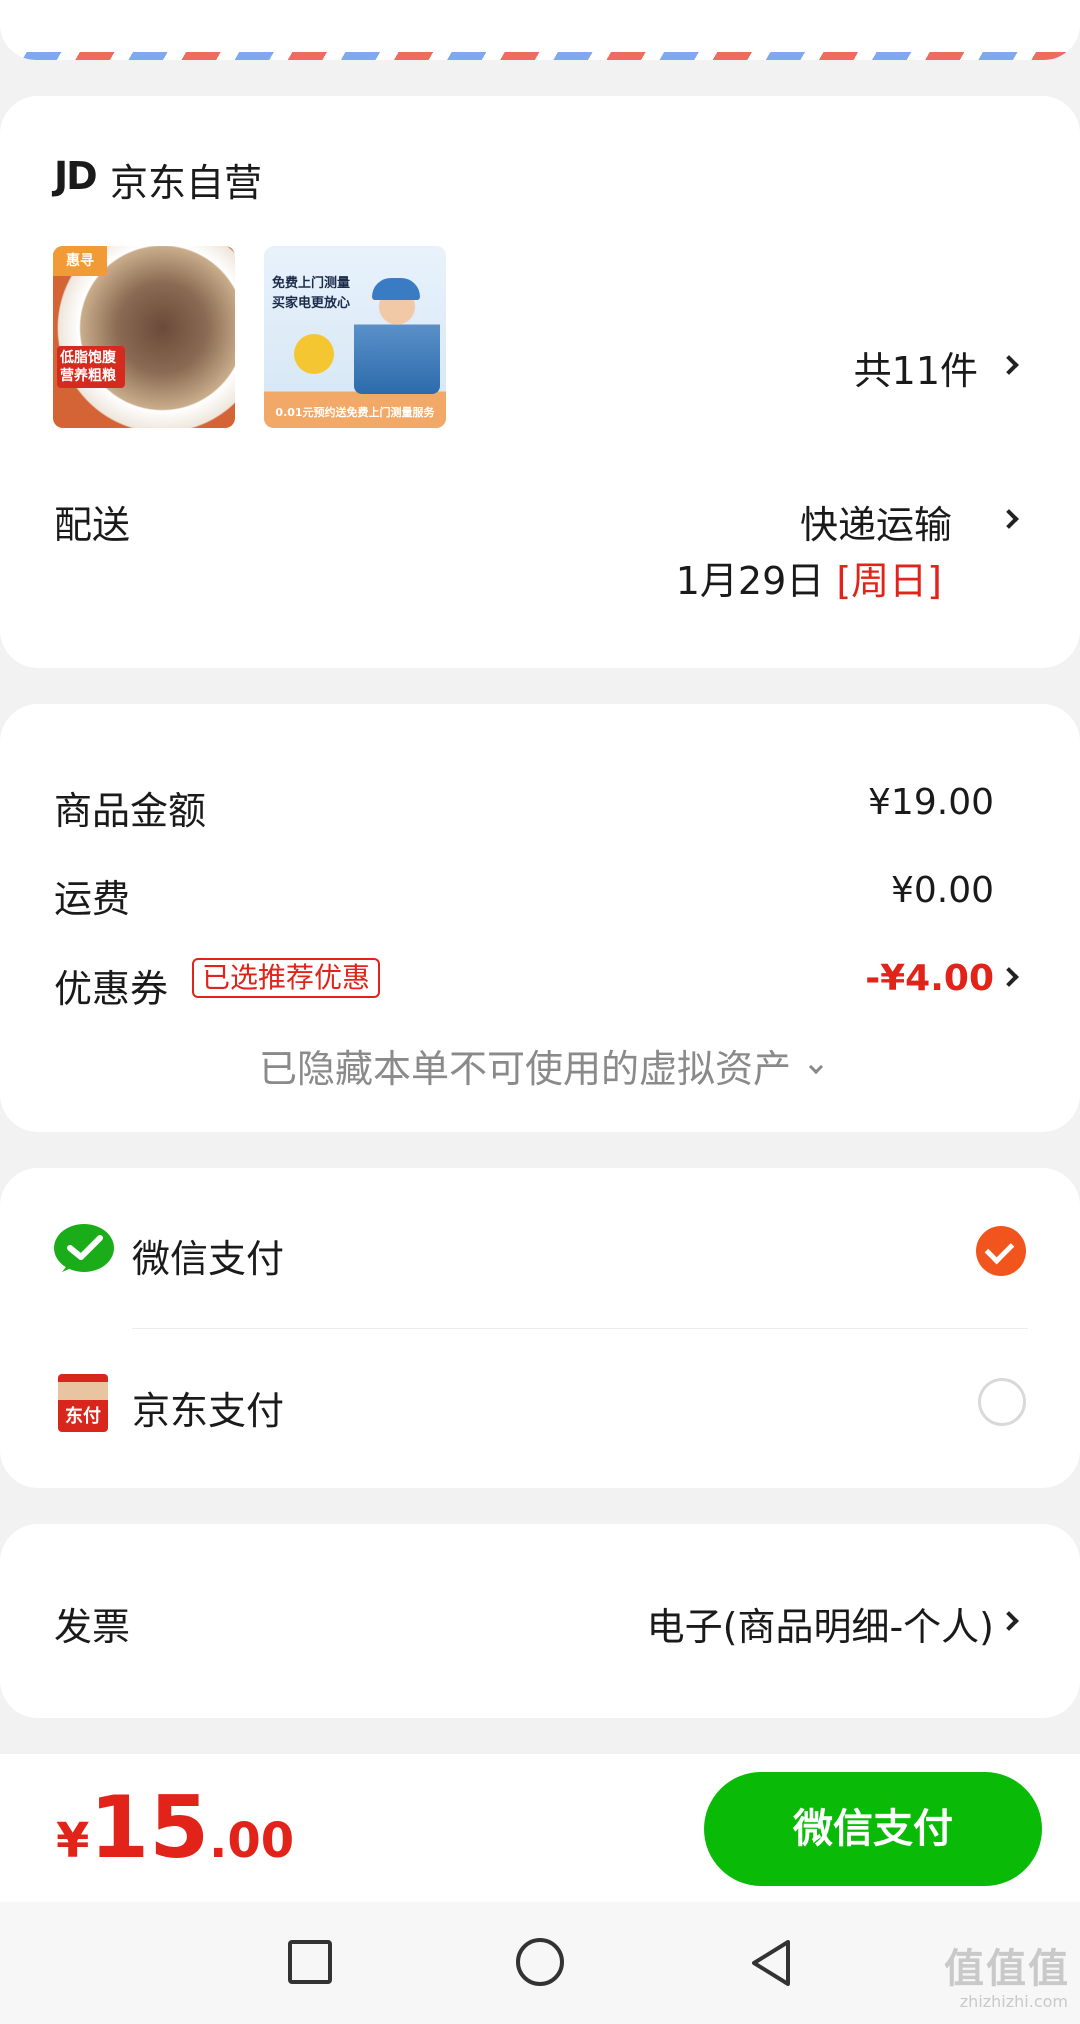  I want to click on recent-apps-icon, so click(310, 1962).